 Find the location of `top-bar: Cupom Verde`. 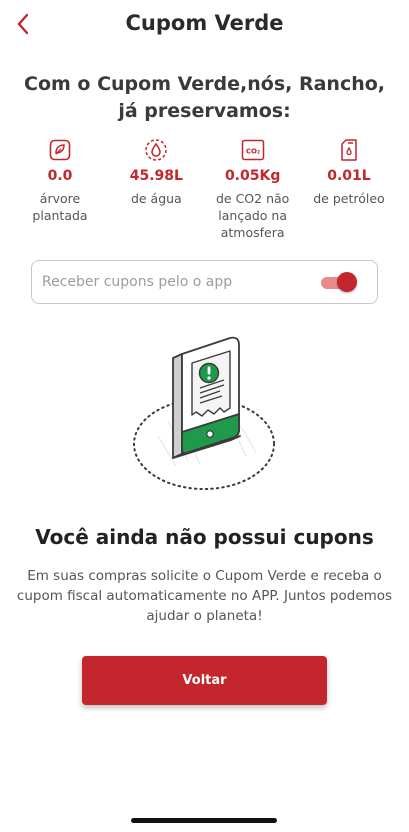

top-bar: Cupom Verde is located at coordinates (204, 25).